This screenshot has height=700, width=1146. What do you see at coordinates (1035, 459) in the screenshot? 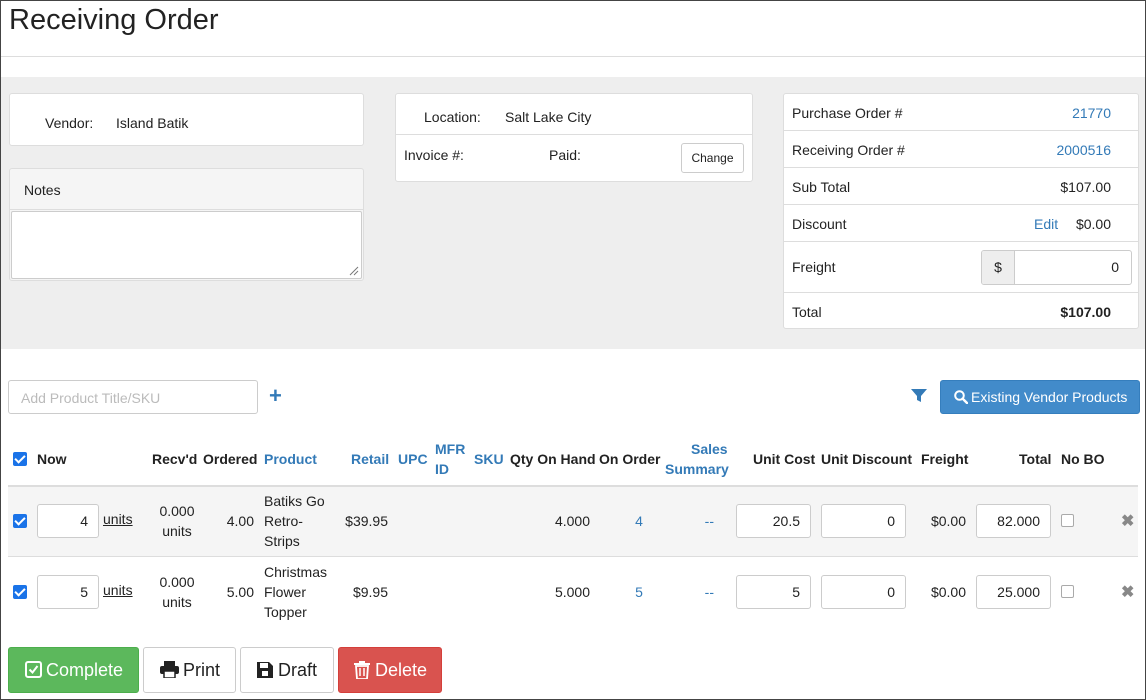
I see `col-total: Total` at bounding box center [1035, 459].